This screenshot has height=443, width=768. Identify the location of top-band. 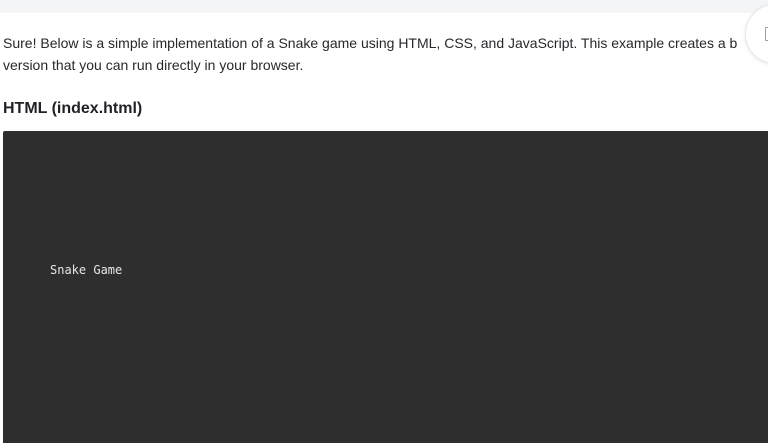
(384, 6).